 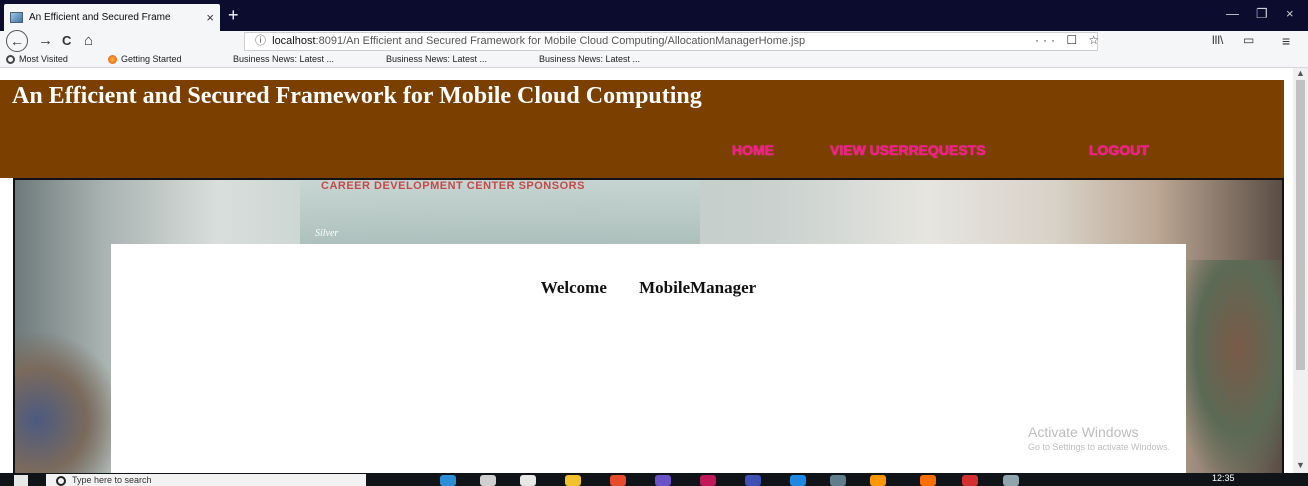 What do you see at coordinates (1069, 40) in the screenshot?
I see `page-actions-menu: ··· ☐ ☆` at bounding box center [1069, 40].